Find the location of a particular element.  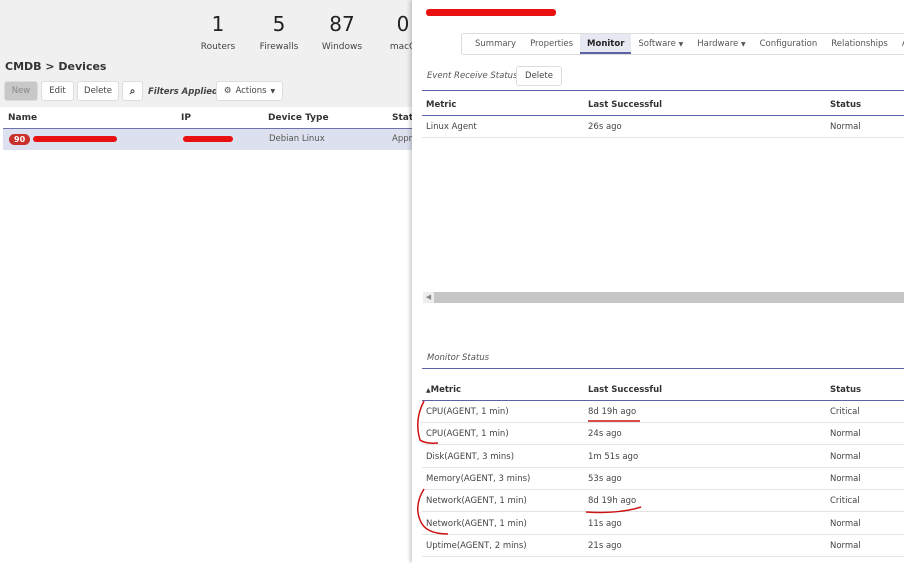

redacted-ip is located at coordinates (208, 139).